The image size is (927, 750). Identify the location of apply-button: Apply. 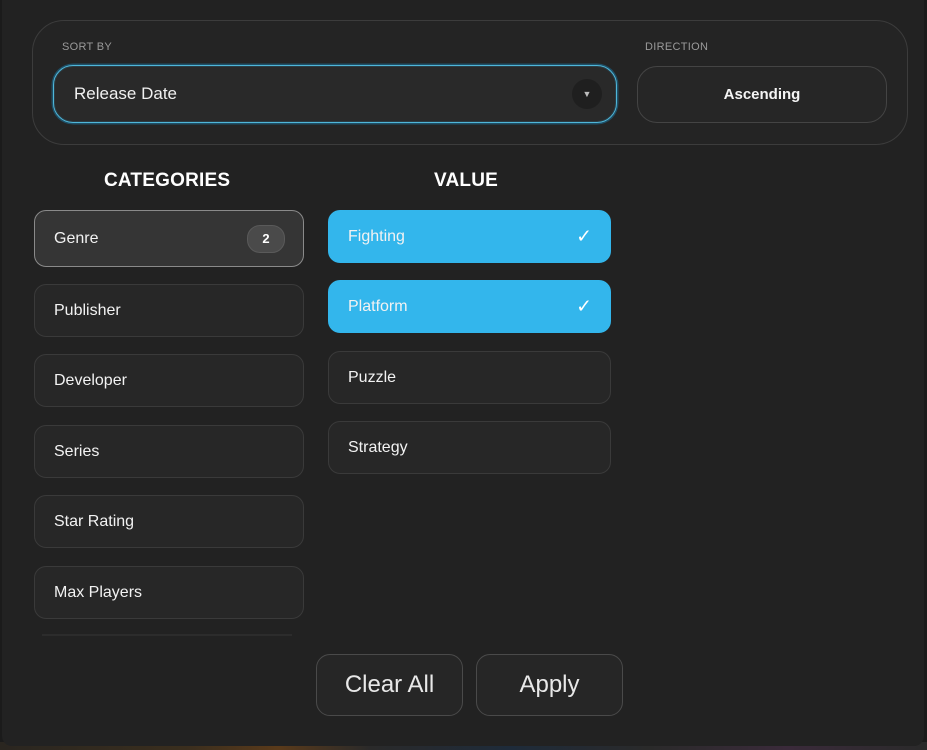
(549, 685).